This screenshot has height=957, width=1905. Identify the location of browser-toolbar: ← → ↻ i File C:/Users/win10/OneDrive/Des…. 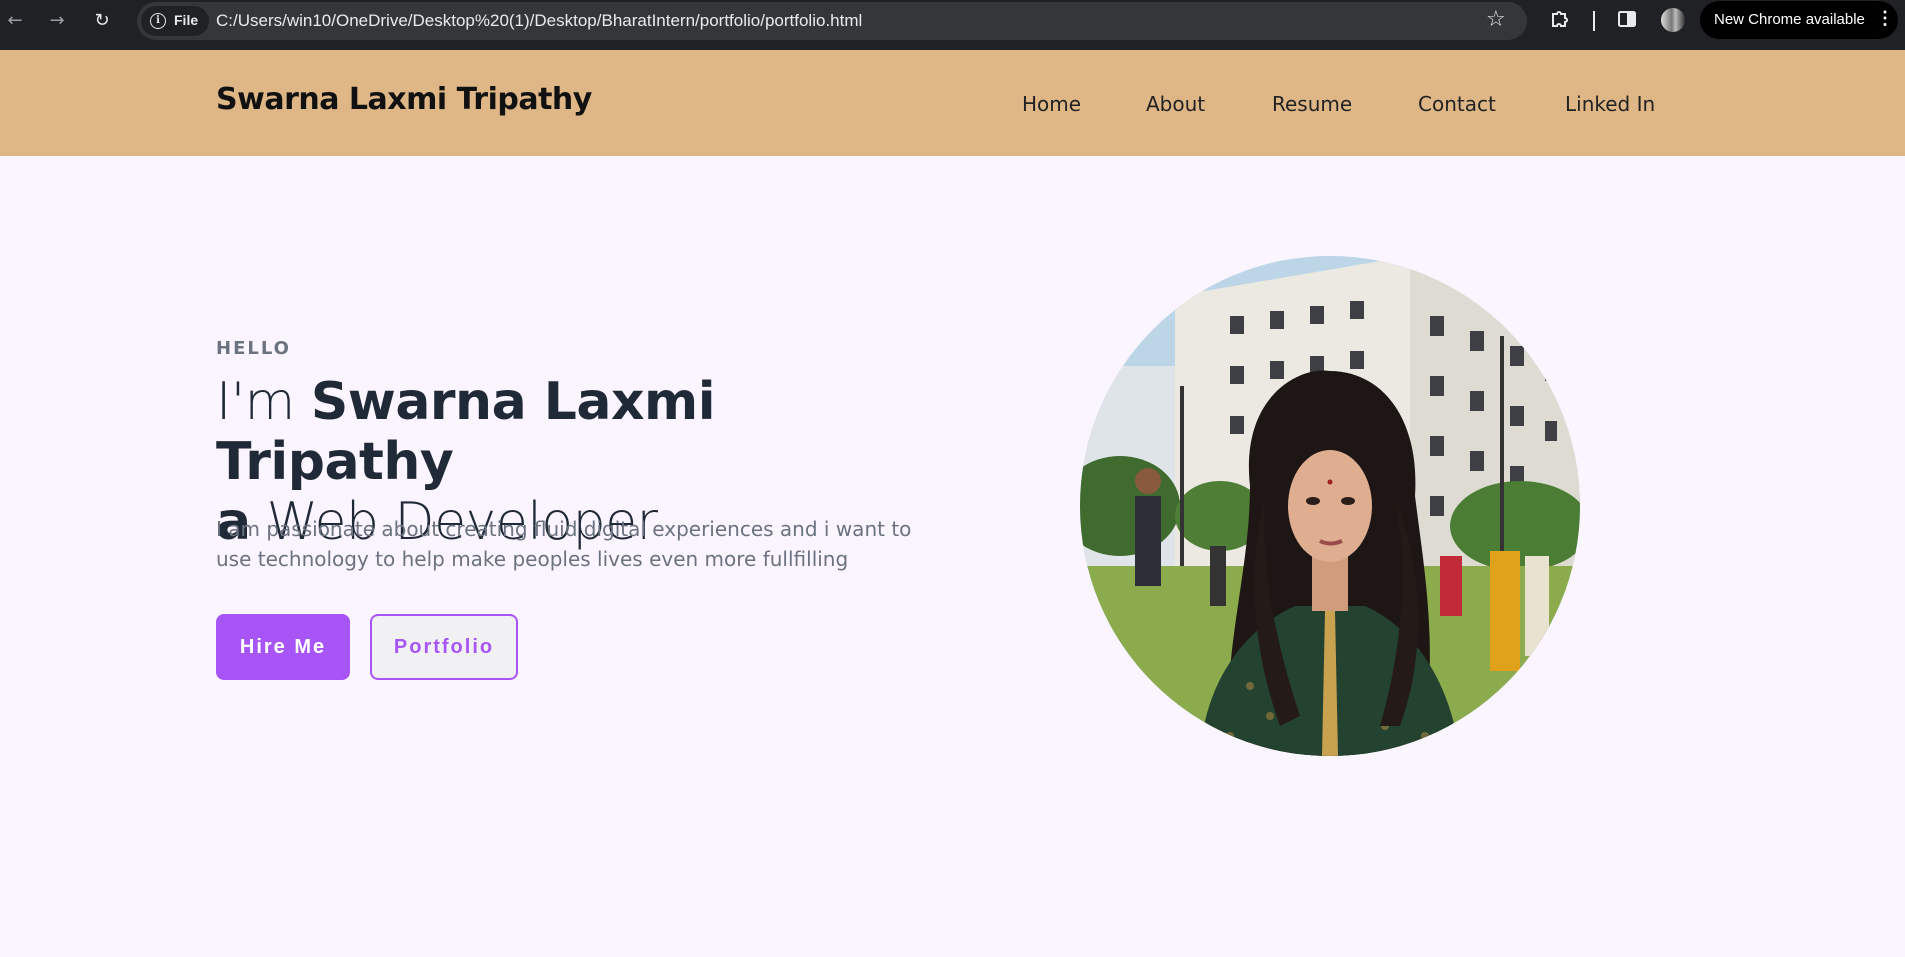
(952, 25).